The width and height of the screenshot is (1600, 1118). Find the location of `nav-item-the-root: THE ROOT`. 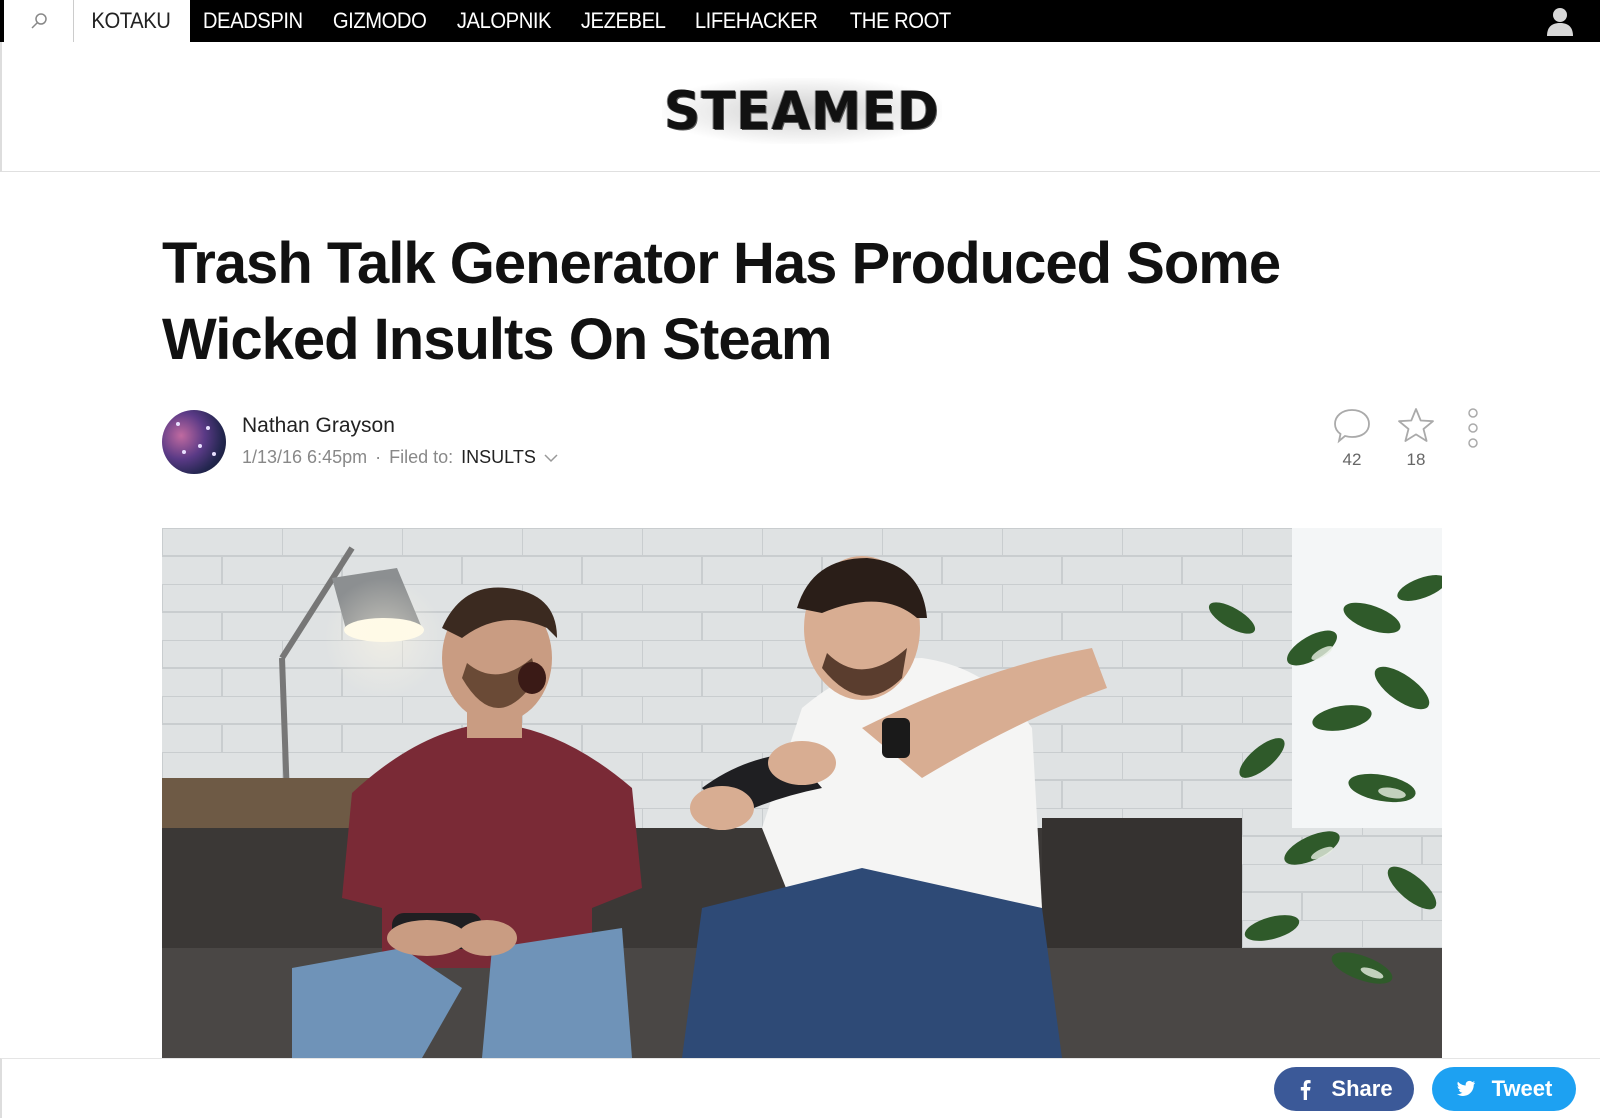

nav-item-the-root: THE ROOT is located at coordinates (900, 21).